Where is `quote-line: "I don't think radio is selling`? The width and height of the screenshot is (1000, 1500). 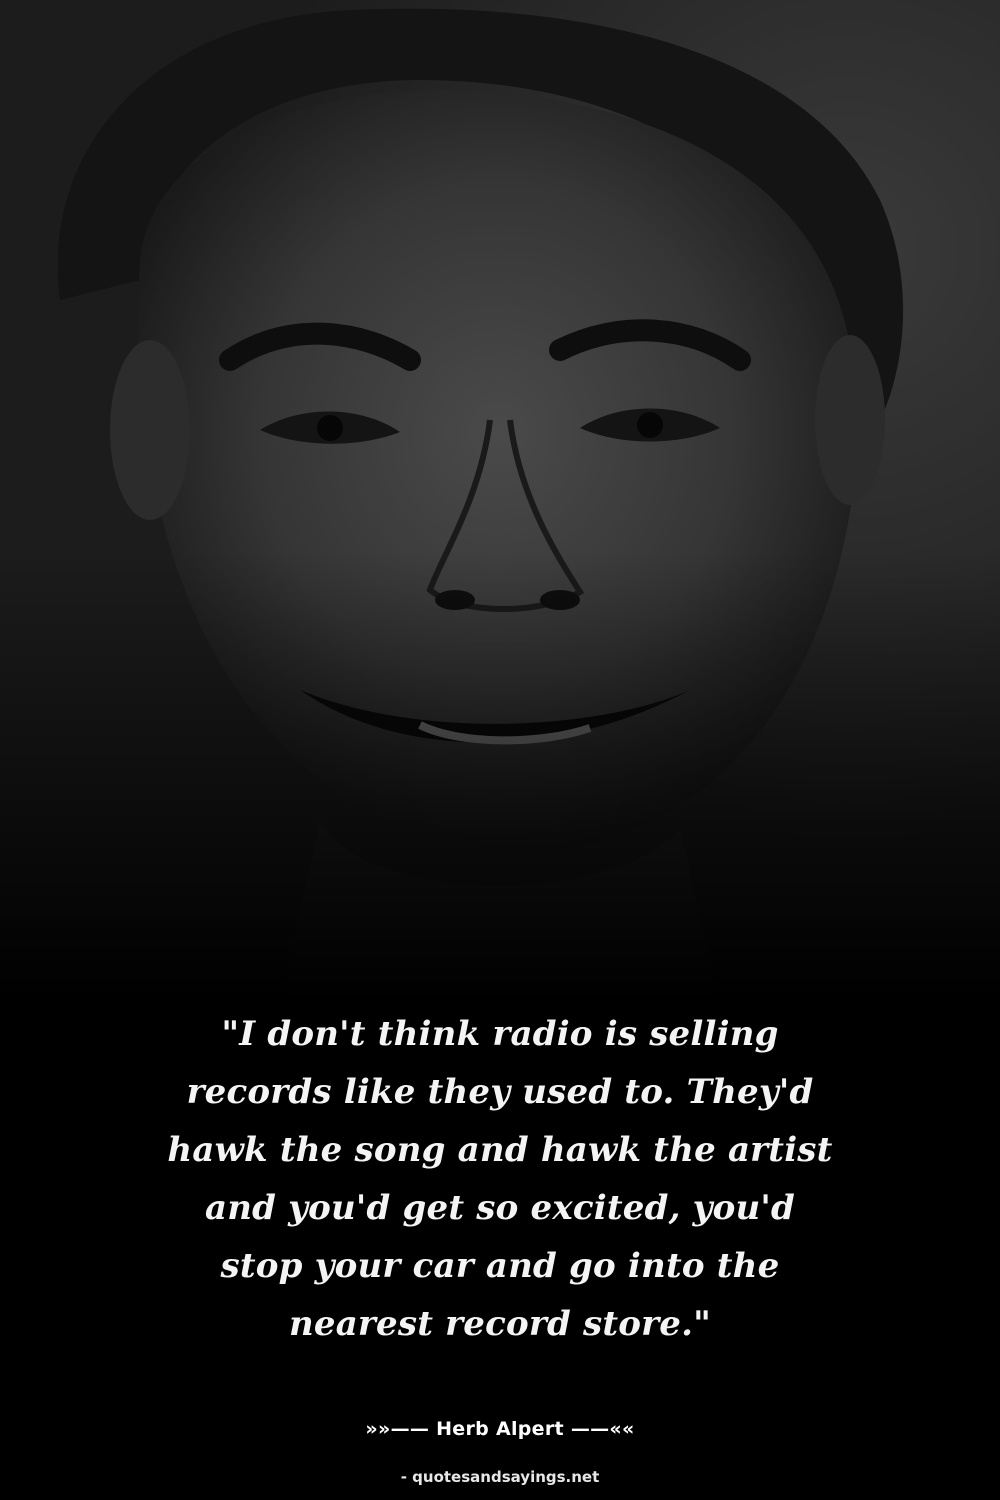
quote-line: "I don't think radio is selling is located at coordinates (500, 1034).